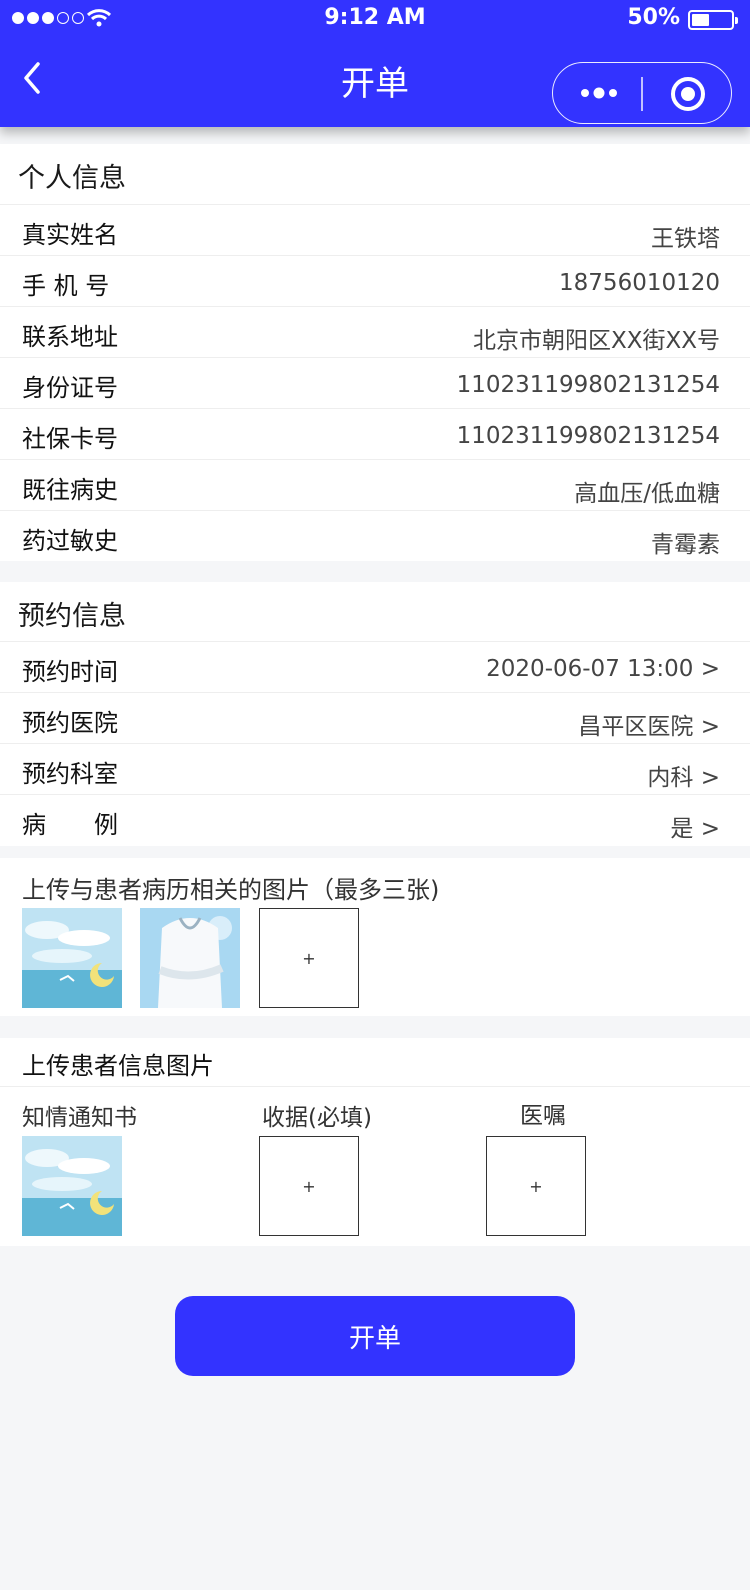 Image resolution: width=750 pixels, height=1590 pixels. Describe the element at coordinates (375, 769) in the screenshot. I see `appointment-row-department: 预约科室 内科 >` at that location.